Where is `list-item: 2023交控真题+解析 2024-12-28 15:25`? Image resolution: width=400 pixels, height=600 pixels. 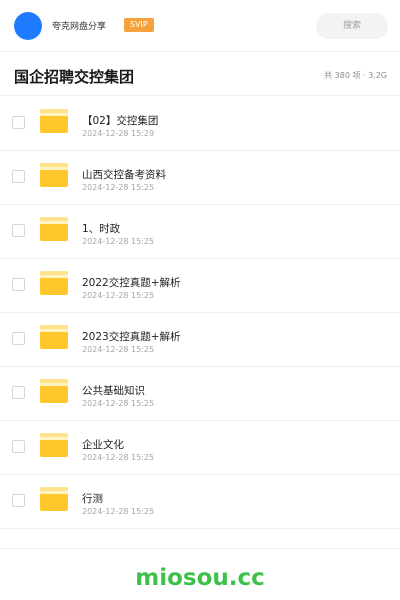 list-item: 2023交控真题+解析 2024-12-28 15:25 is located at coordinates (200, 340).